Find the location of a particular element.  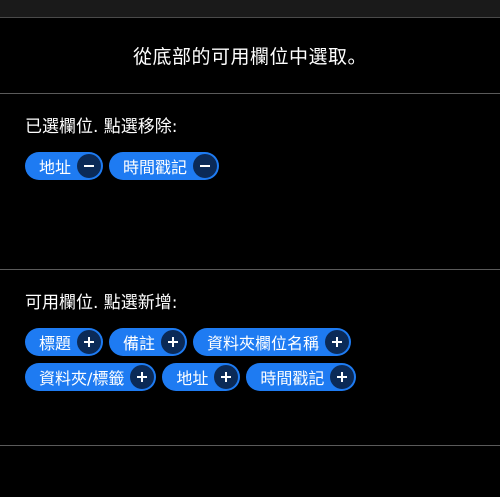

available-field-chip-address: 地址 is located at coordinates (201, 377).